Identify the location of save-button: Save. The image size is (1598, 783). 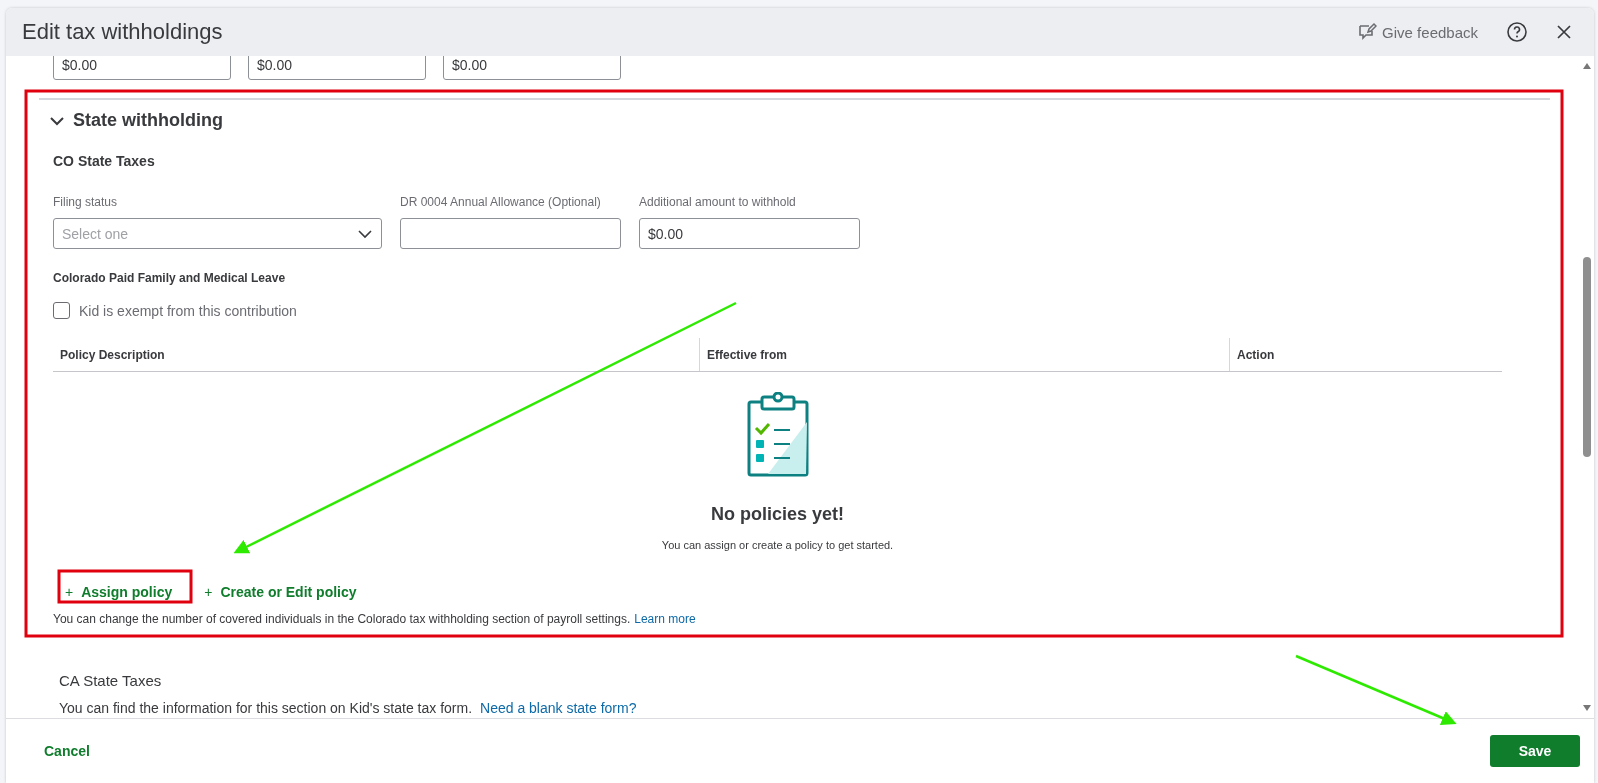
(1535, 751).